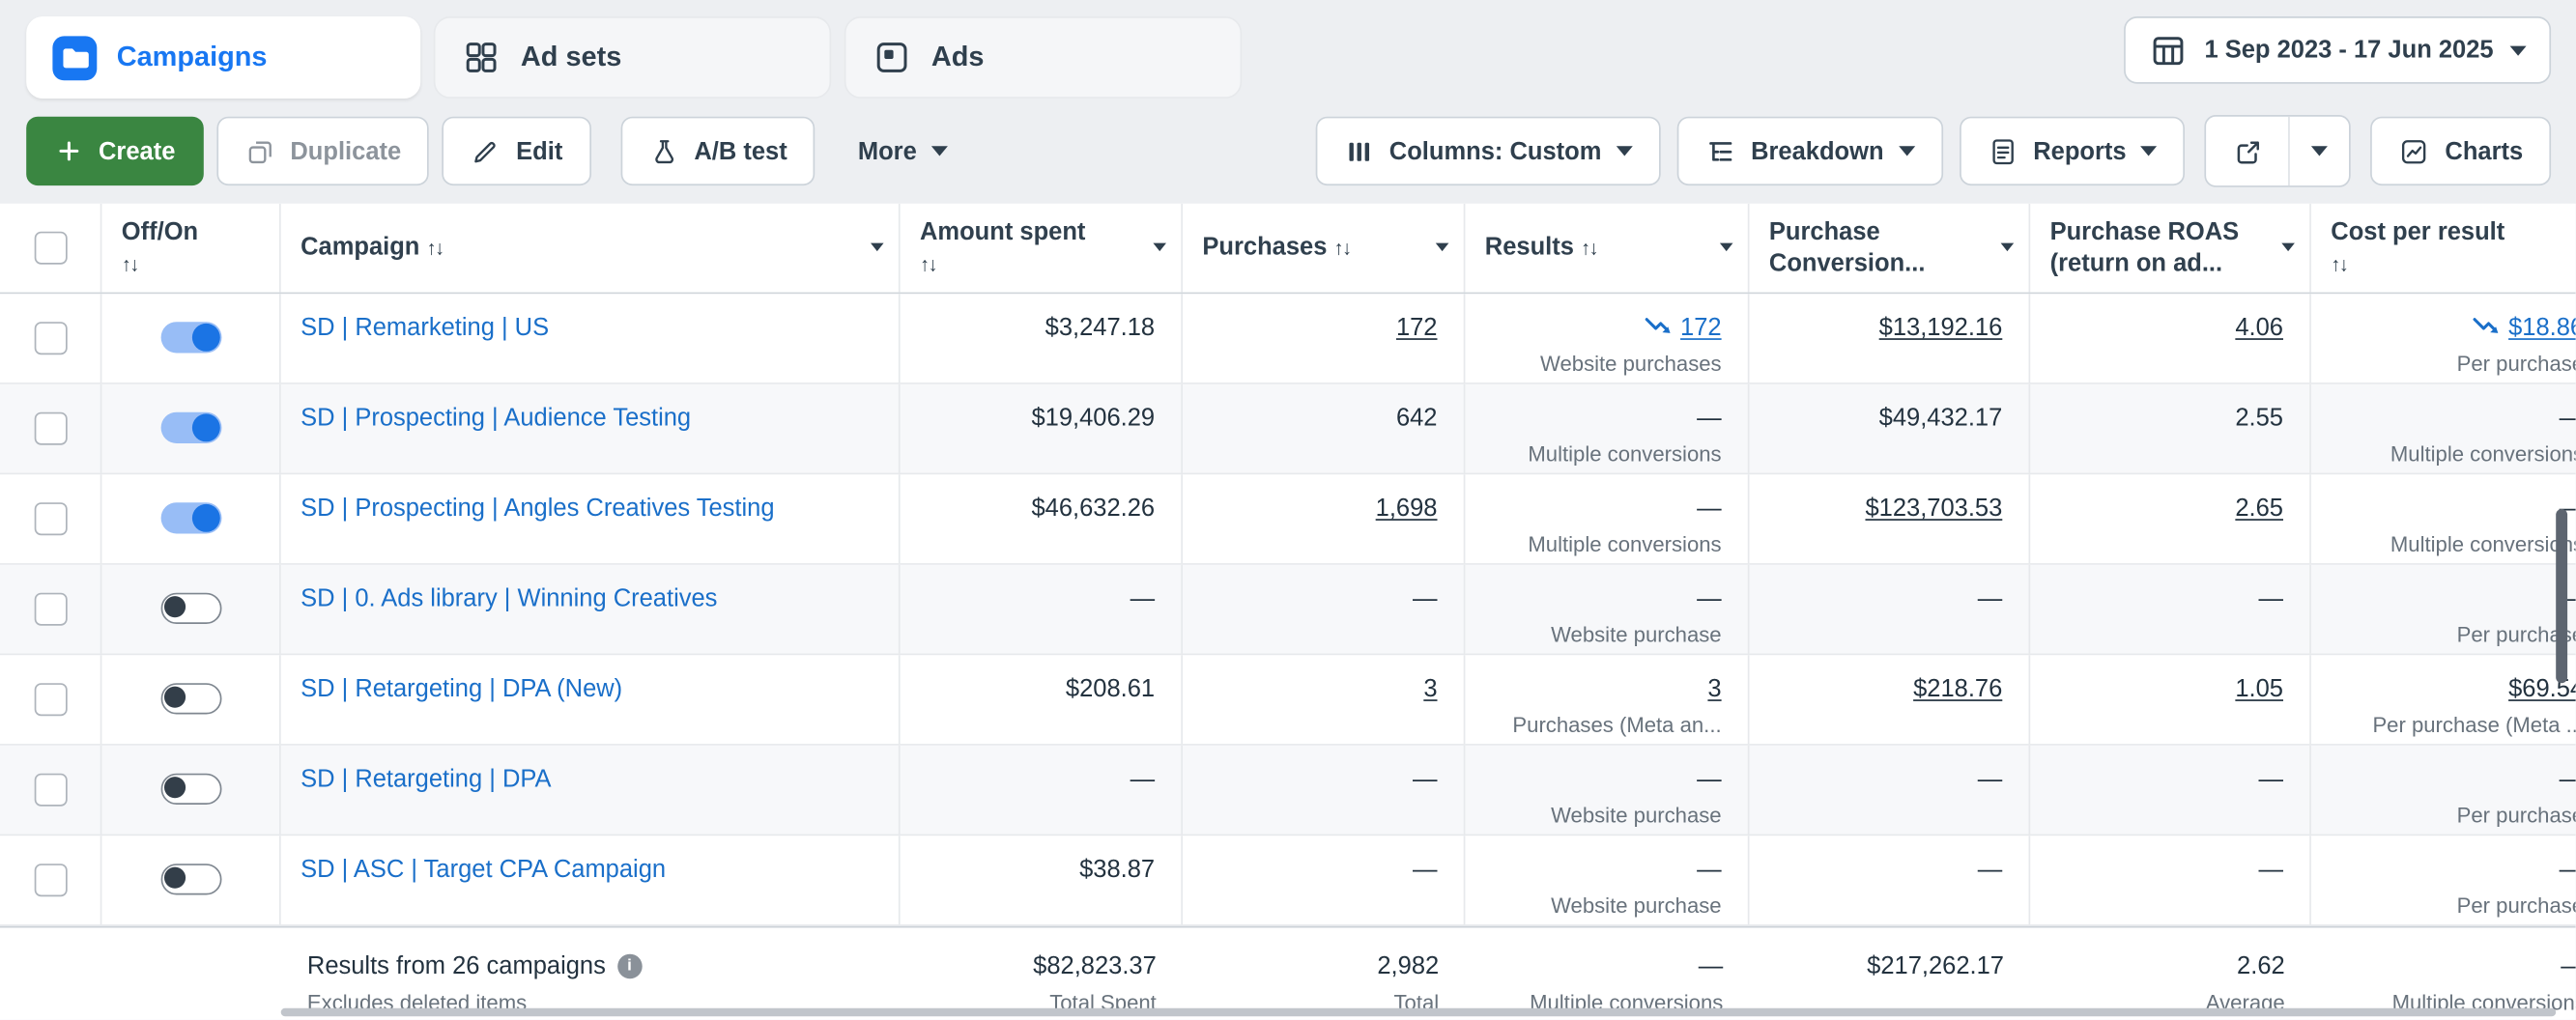  What do you see at coordinates (2338, 50) in the screenshot?
I see `date-range-picker: 1 Sep 2023 - 17 Jun 2025` at bounding box center [2338, 50].